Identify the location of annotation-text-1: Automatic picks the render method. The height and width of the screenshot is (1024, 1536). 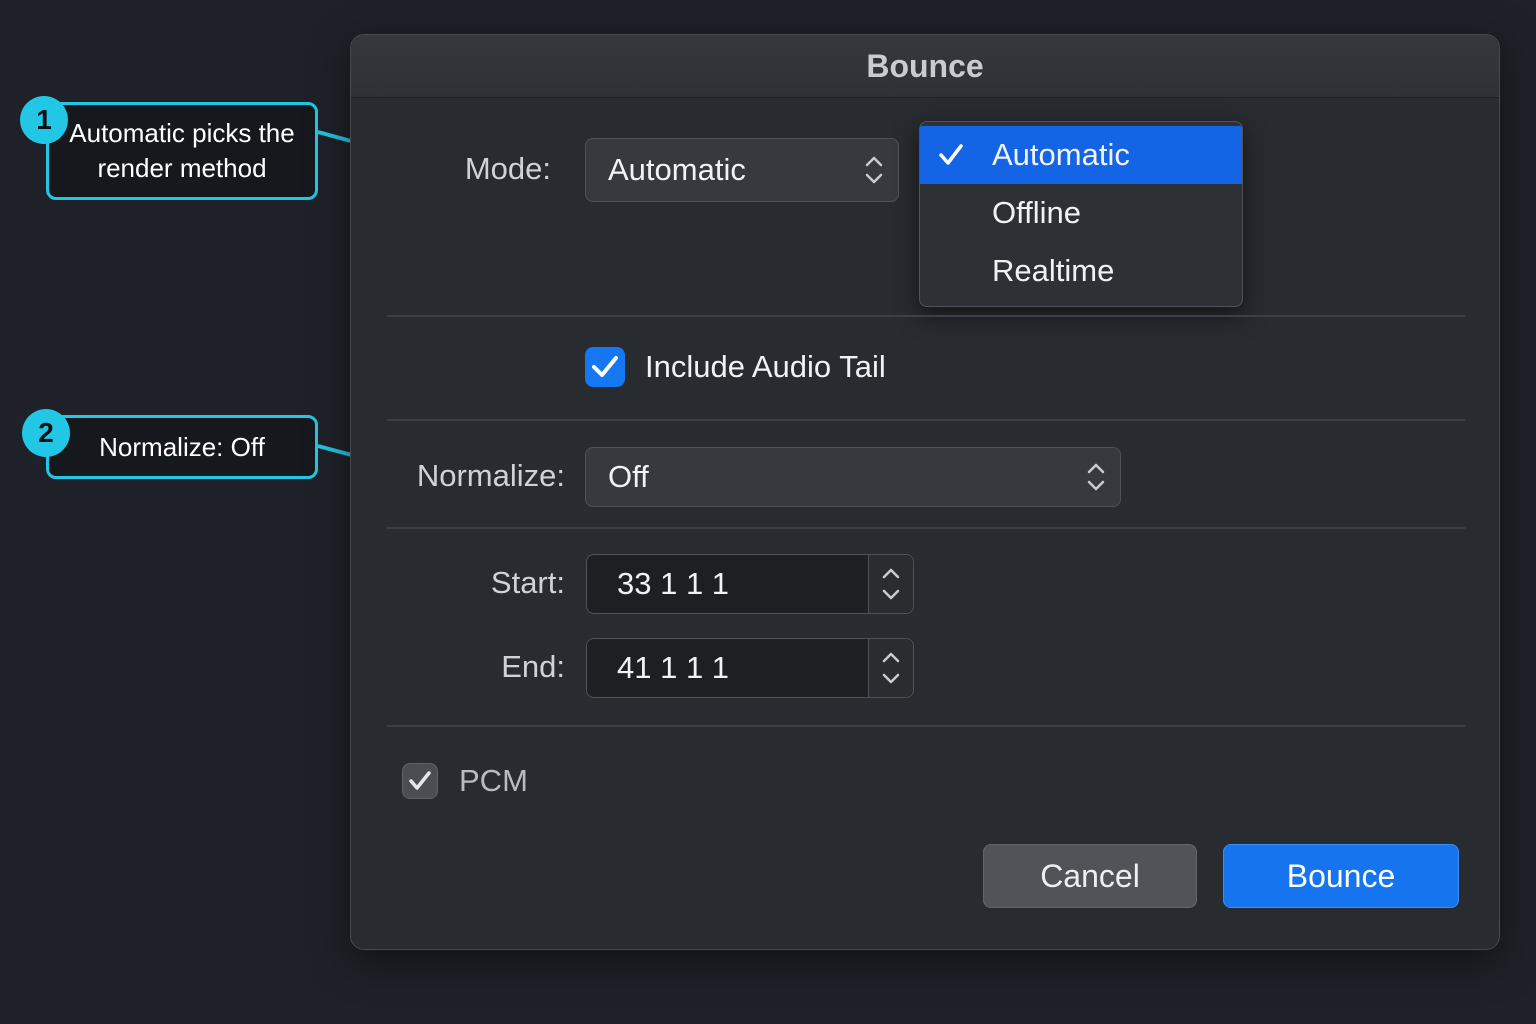
(182, 150).